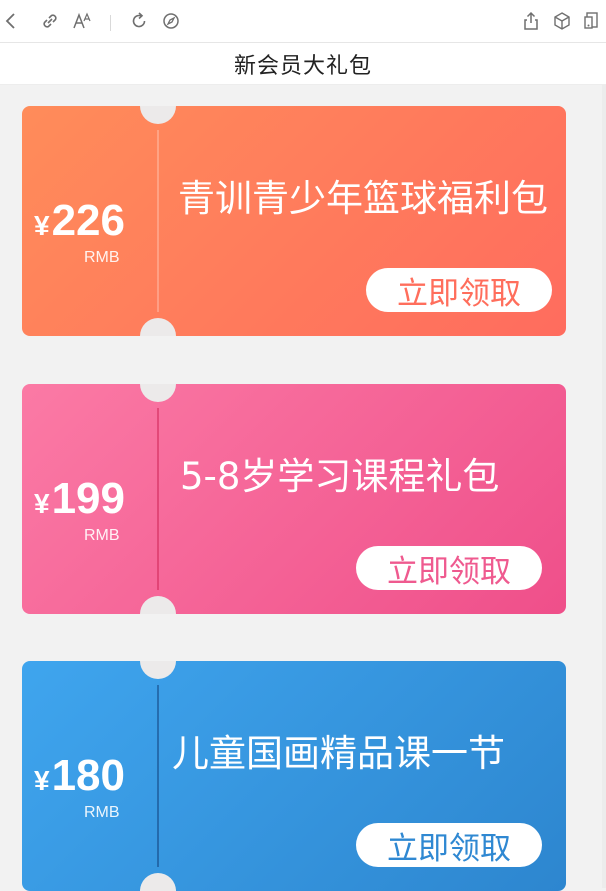 The image size is (606, 891). What do you see at coordinates (83, 21) in the screenshot?
I see `font-size-icon` at bounding box center [83, 21].